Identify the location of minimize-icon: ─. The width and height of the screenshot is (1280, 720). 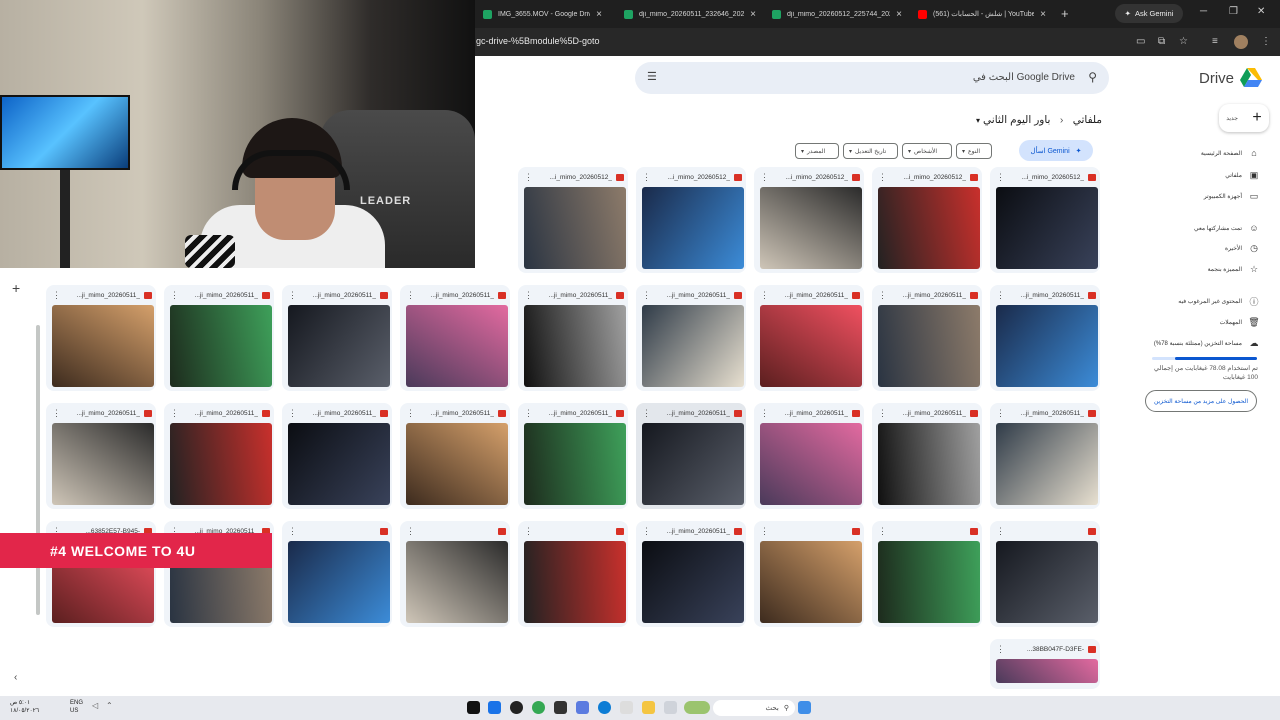
(1203, 11).